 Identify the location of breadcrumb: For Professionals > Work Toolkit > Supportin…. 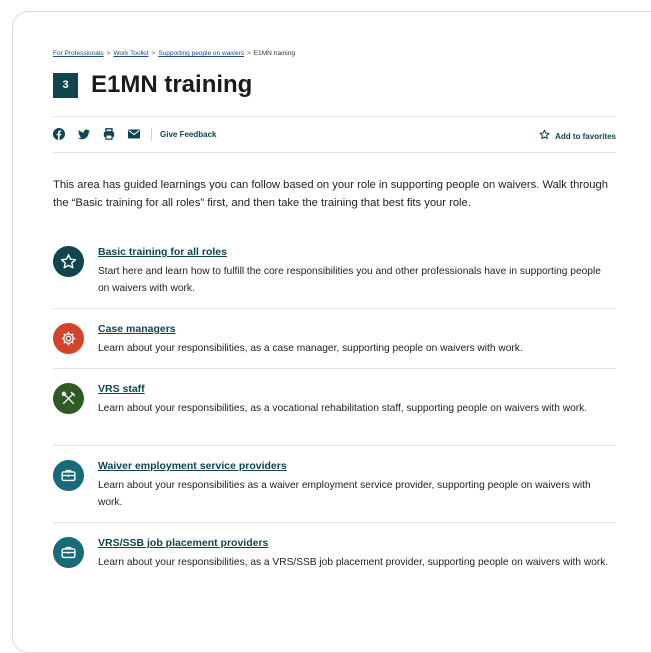
(174, 53).